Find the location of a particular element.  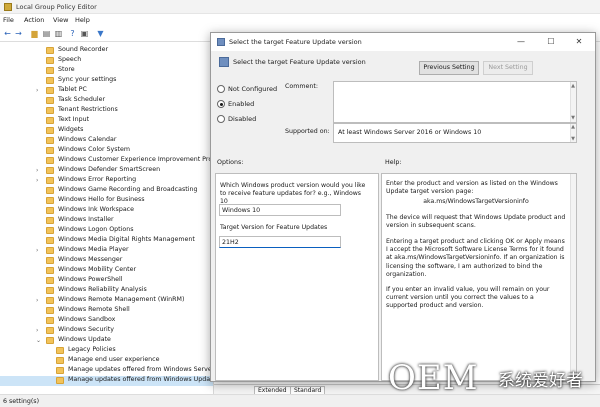

tree-item: › Windows Media Player is located at coordinates (106, 251).